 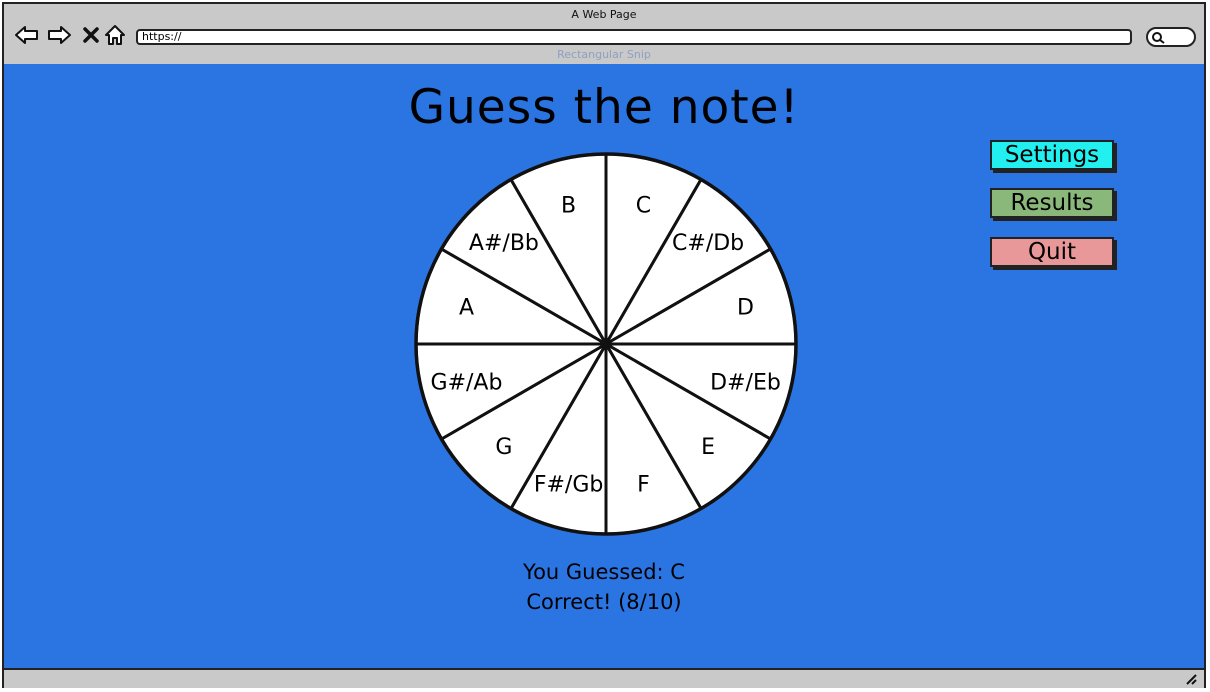 What do you see at coordinates (604, 602) in the screenshot?
I see `result-text: Correct! (8/10)` at bounding box center [604, 602].